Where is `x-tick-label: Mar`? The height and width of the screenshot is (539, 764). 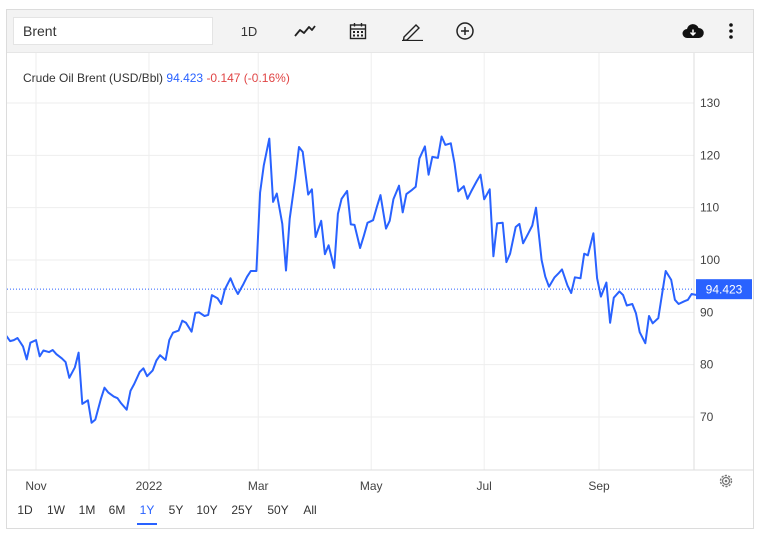
x-tick-label: Mar is located at coordinates (258, 486).